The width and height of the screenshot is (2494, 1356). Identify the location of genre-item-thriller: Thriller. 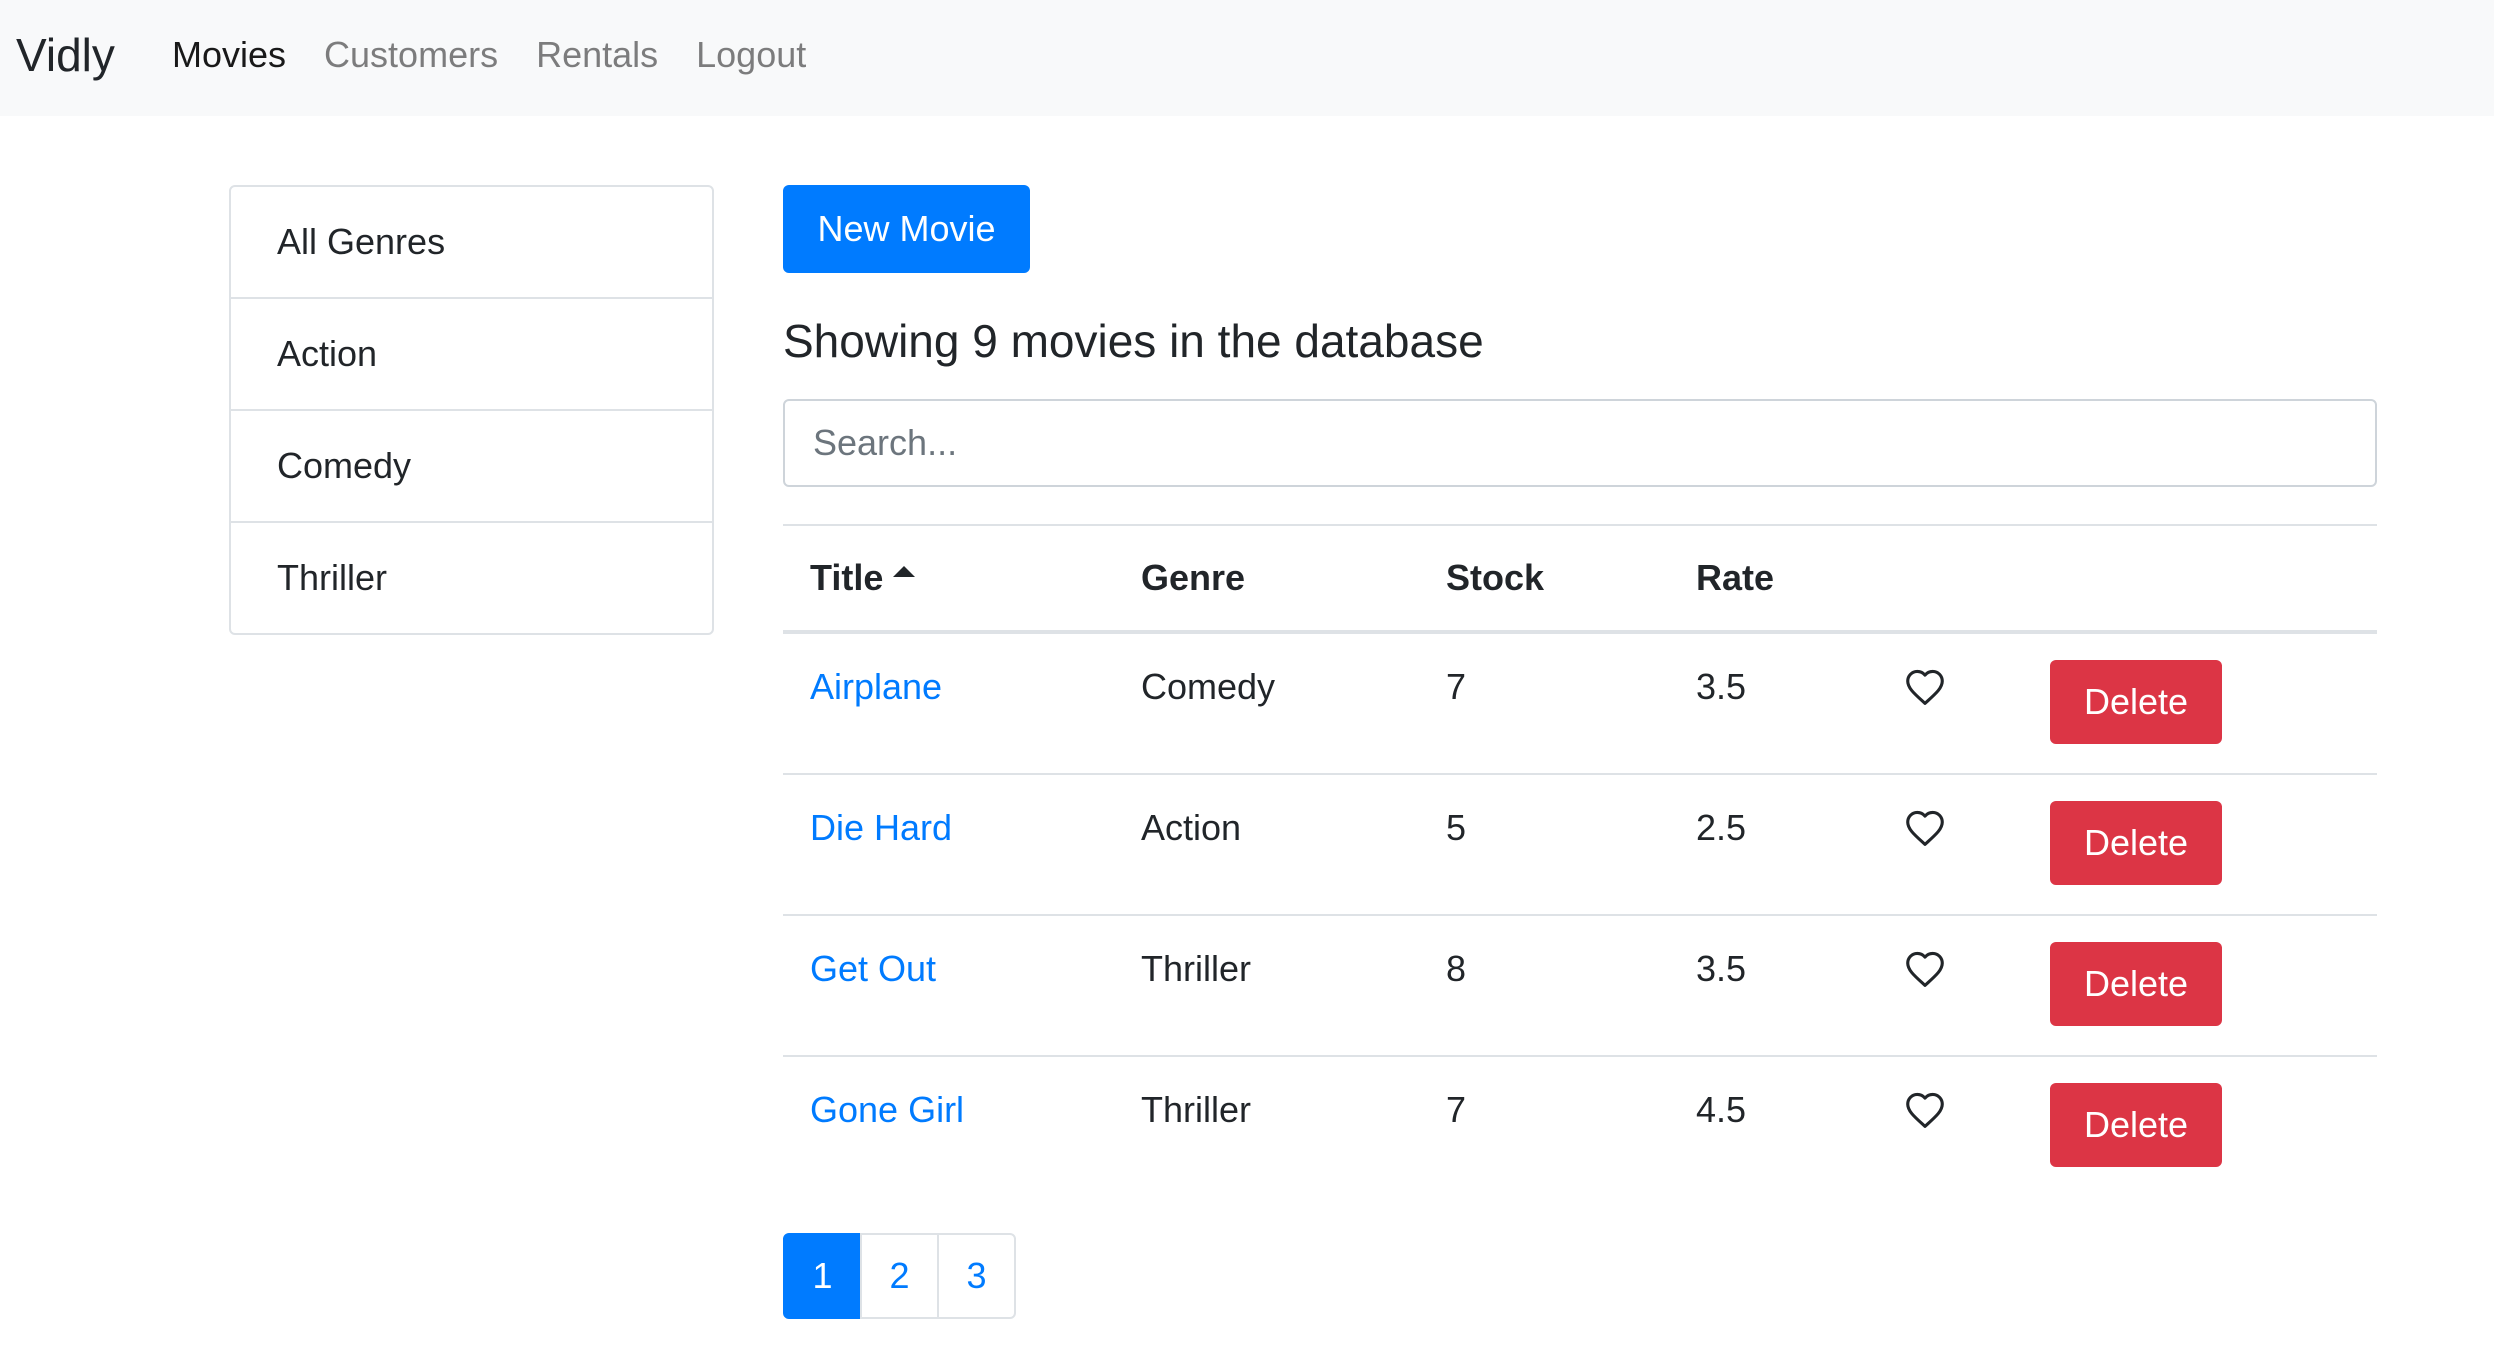
(471, 578).